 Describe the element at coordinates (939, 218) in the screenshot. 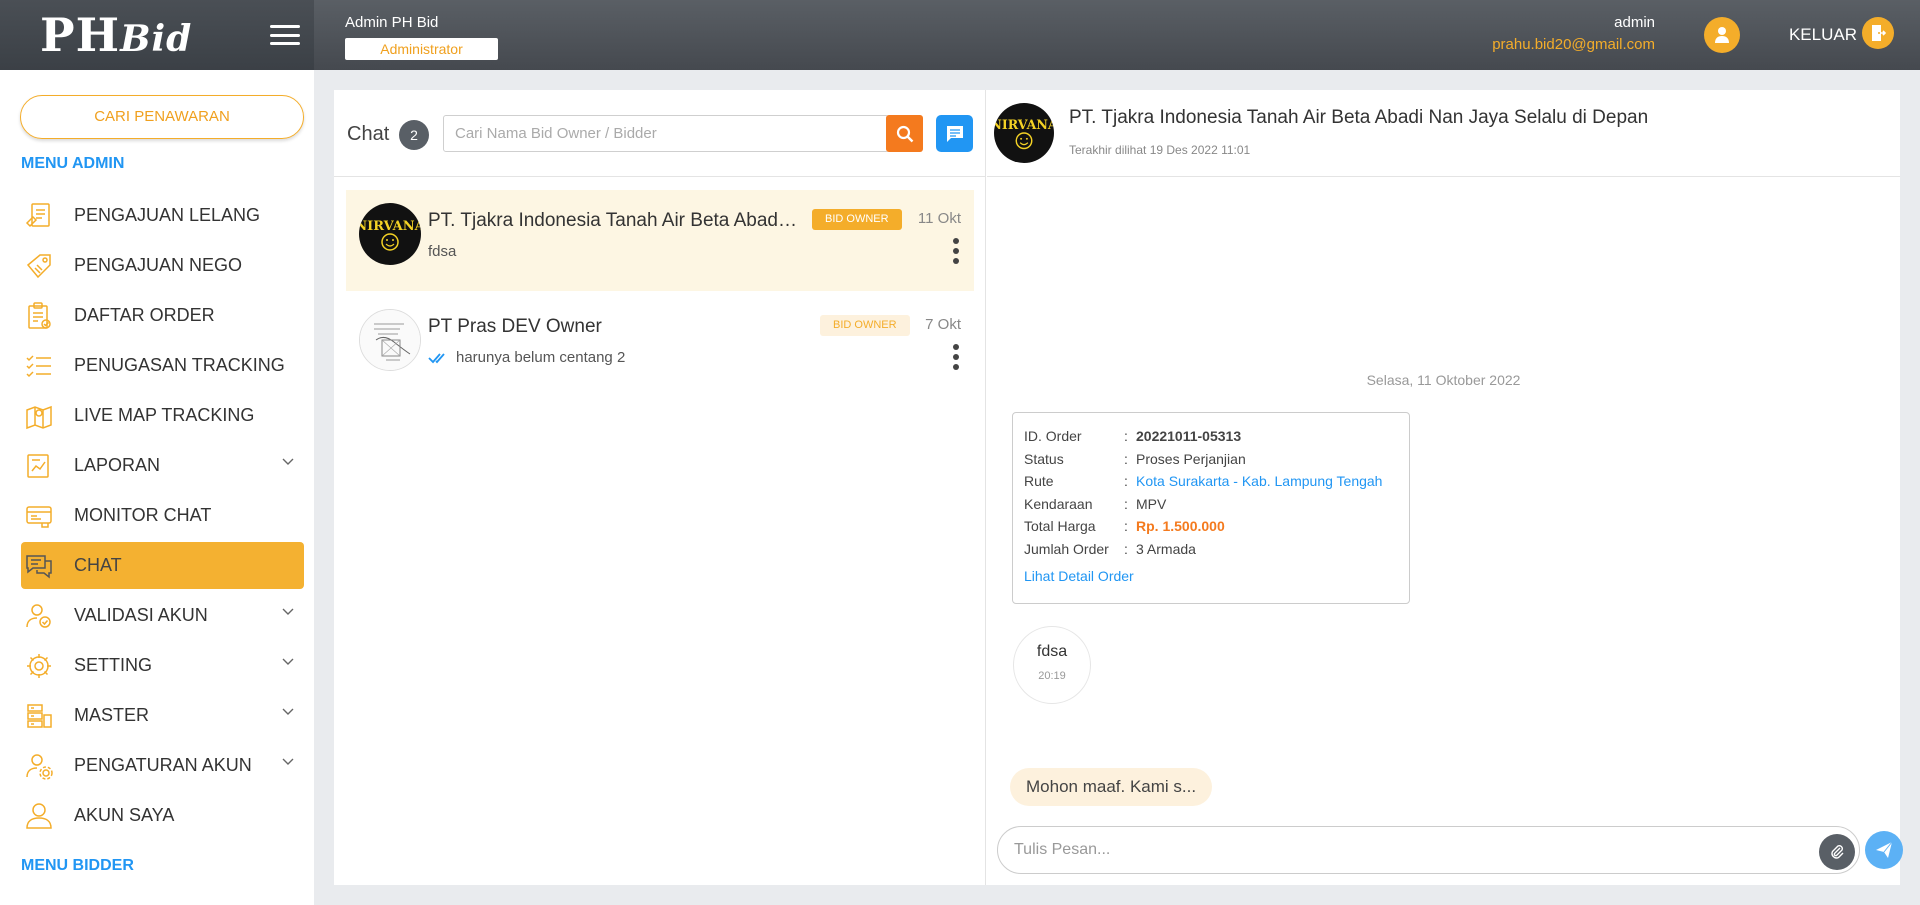

I see `conversation-date: 11 Okt` at that location.